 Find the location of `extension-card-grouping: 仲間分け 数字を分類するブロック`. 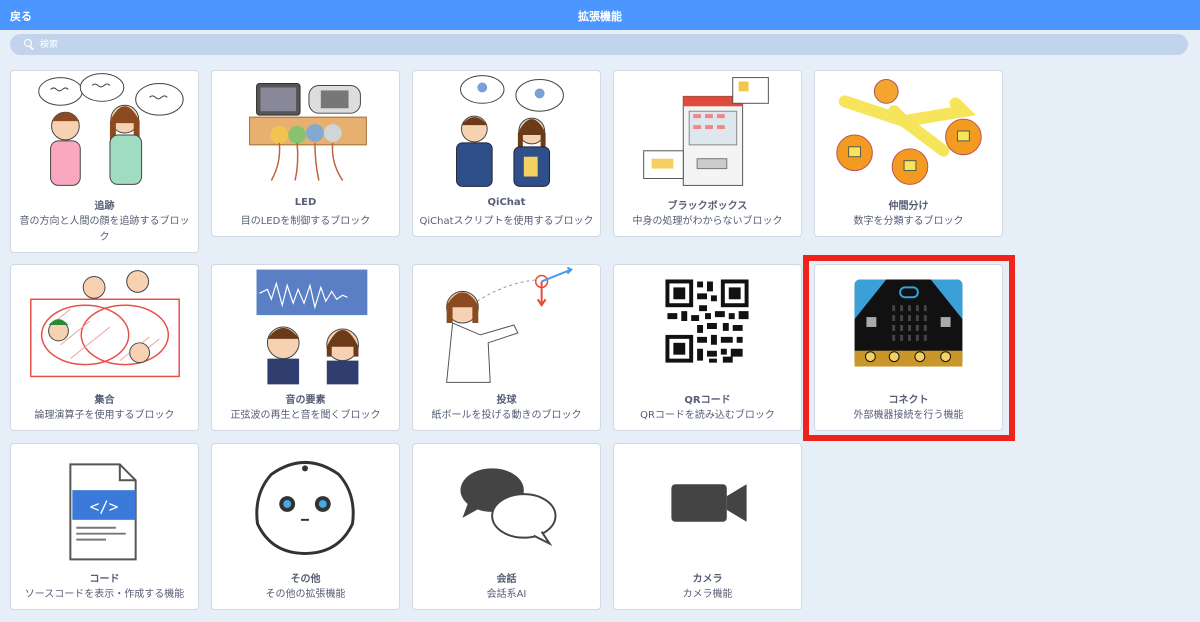

extension-card-grouping: 仲間分け 数字を分類するブロック is located at coordinates (908, 153).